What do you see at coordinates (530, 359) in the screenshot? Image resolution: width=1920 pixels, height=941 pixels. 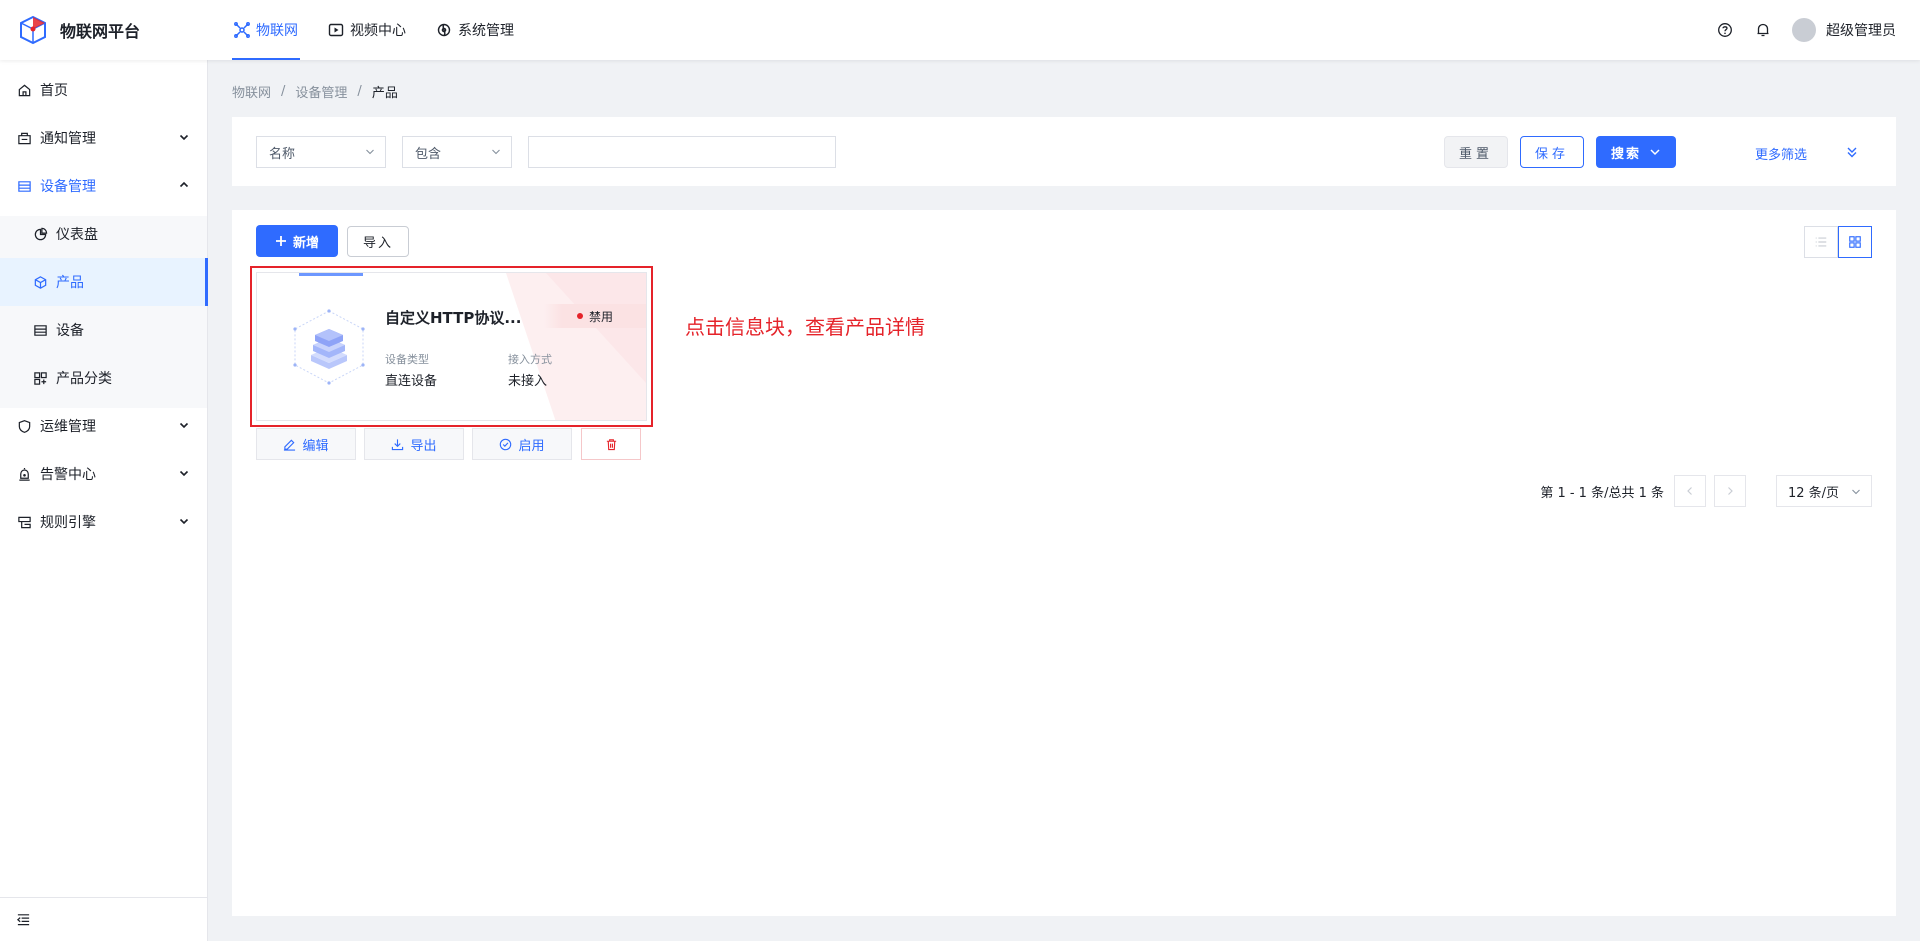 I see `access-mode-label: 接入方式` at bounding box center [530, 359].